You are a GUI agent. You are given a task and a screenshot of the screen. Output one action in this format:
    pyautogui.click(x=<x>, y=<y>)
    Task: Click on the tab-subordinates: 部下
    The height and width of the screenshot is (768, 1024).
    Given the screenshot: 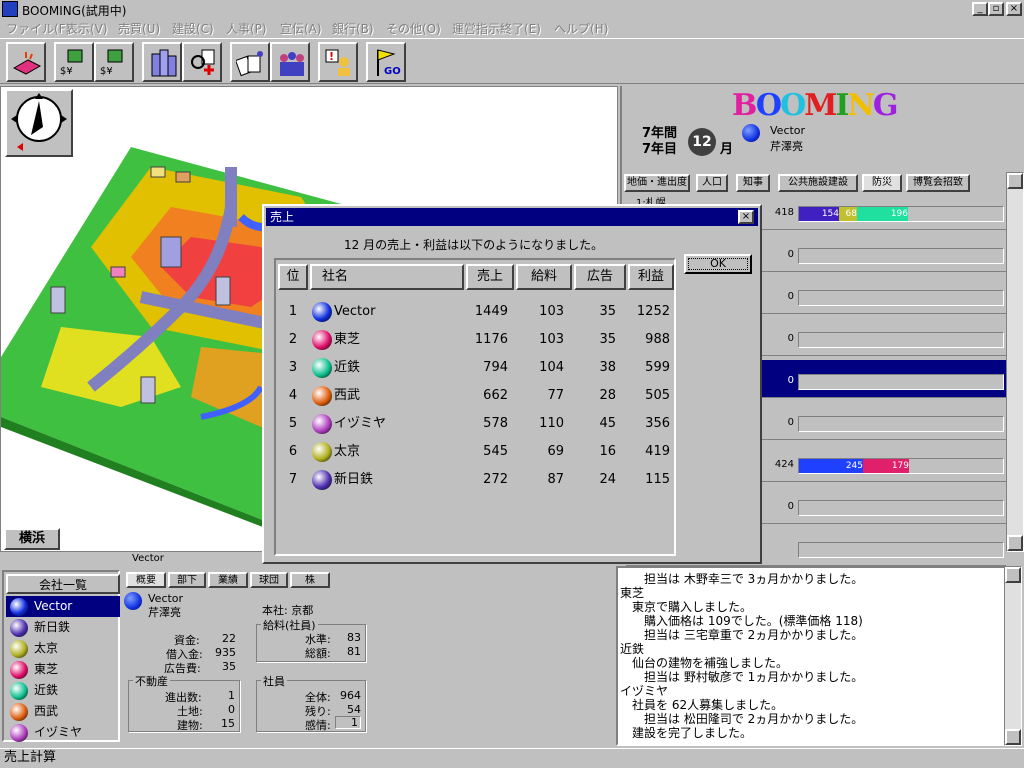 What is the action you would take?
    pyautogui.click(x=187, y=580)
    